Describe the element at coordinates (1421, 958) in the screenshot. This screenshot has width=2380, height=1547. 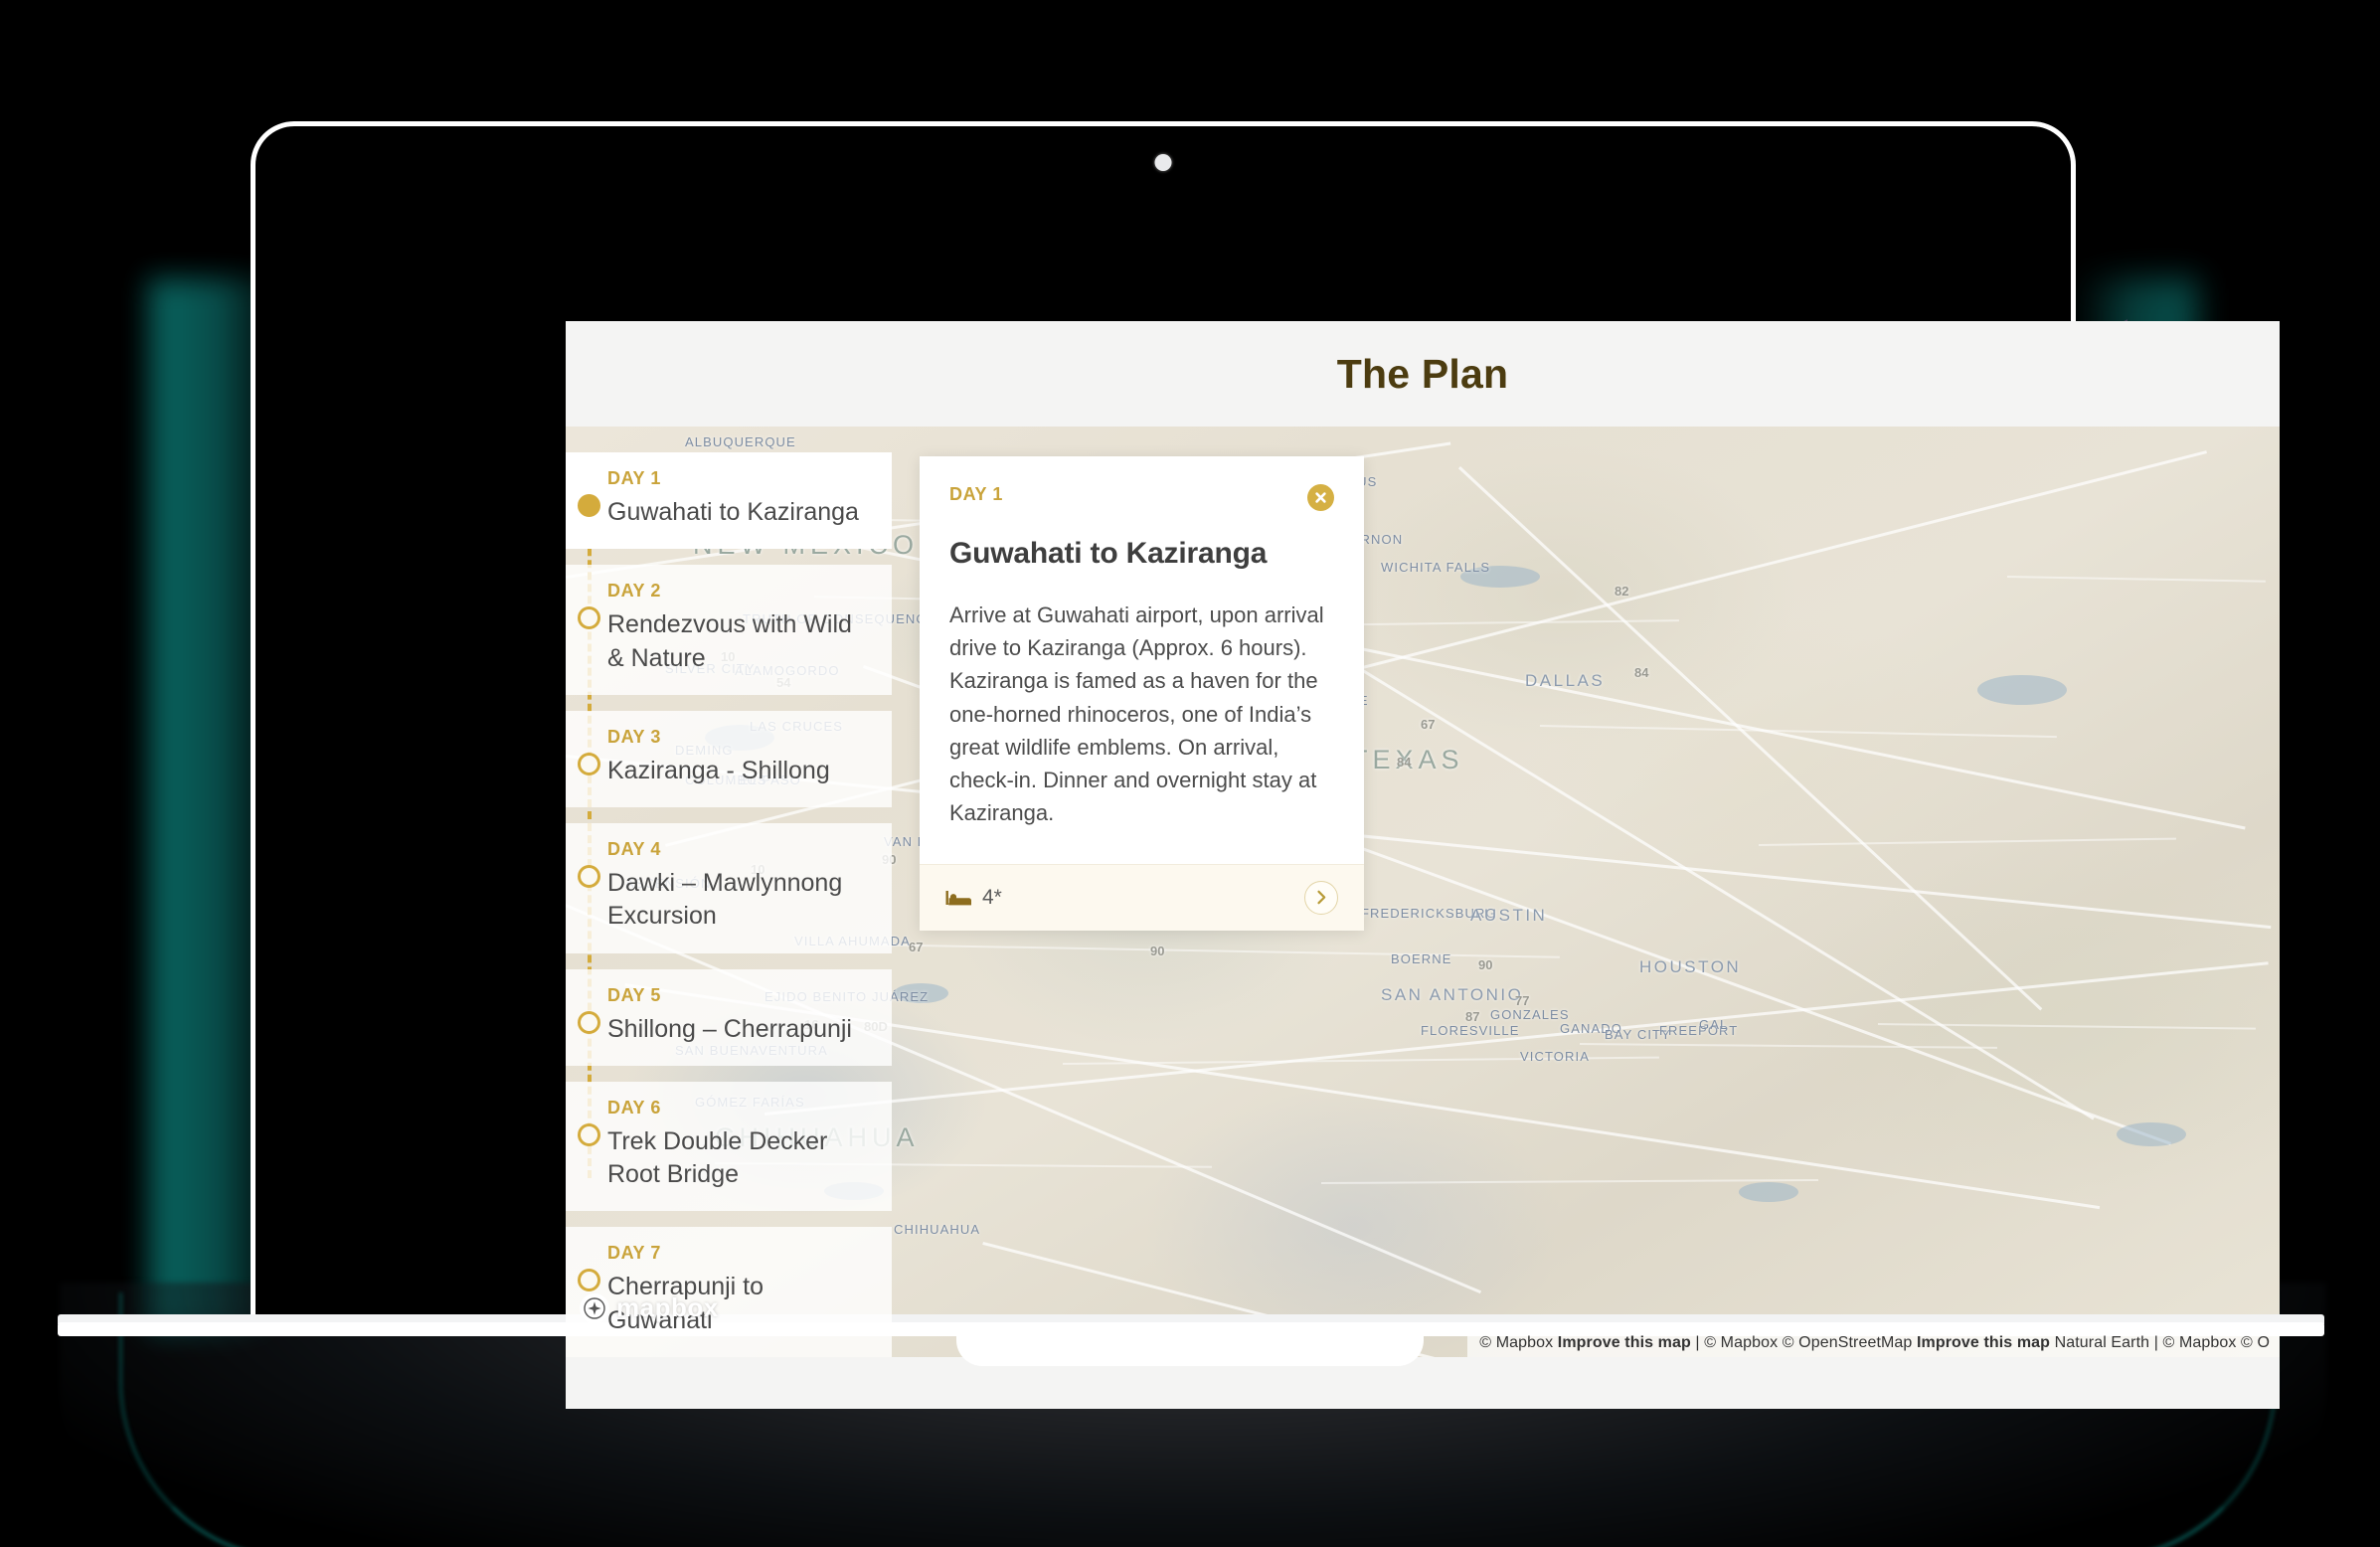
I see `map-place-label: BOERNE` at that location.